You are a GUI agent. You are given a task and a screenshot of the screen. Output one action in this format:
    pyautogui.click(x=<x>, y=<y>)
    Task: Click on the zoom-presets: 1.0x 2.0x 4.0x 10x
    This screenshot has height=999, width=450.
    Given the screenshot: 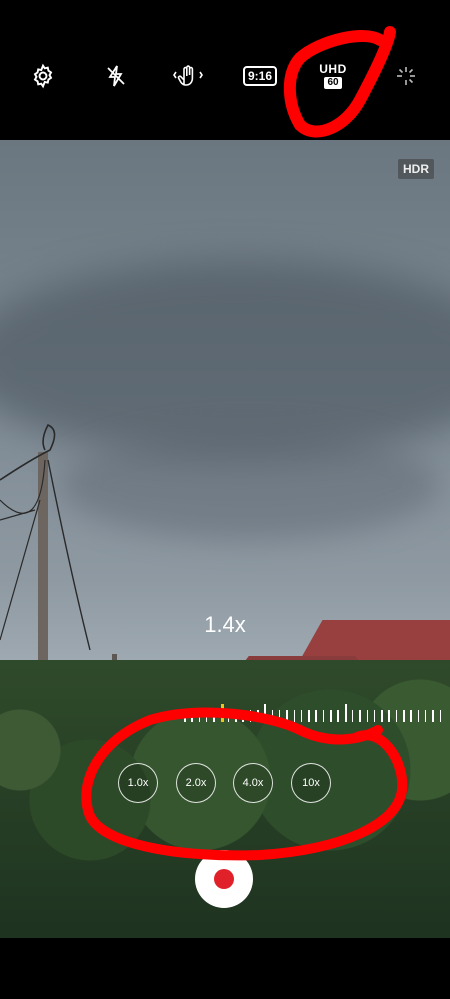 What is the action you would take?
    pyautogui.click(x=225, y=783)
    